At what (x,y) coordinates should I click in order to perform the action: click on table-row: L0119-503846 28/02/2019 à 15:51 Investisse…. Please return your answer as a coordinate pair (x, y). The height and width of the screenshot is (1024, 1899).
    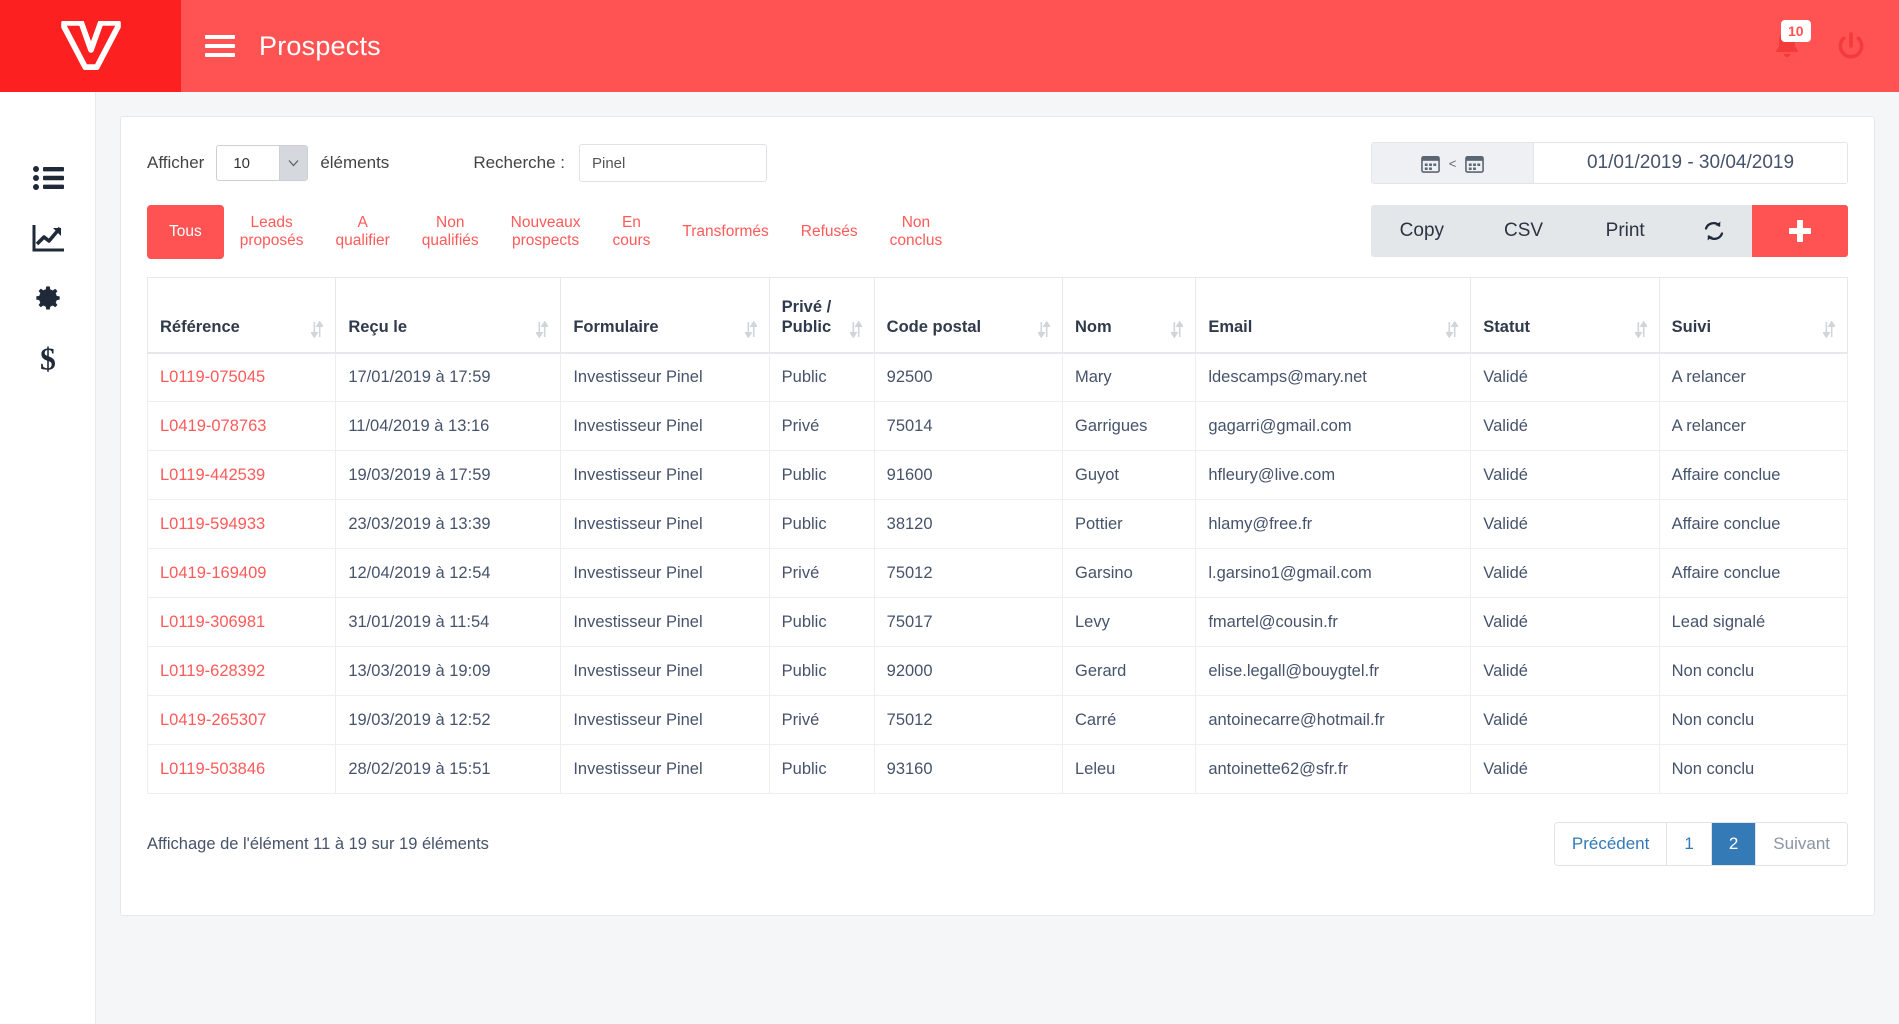
    Looking at the image, I should click on (997, 769).